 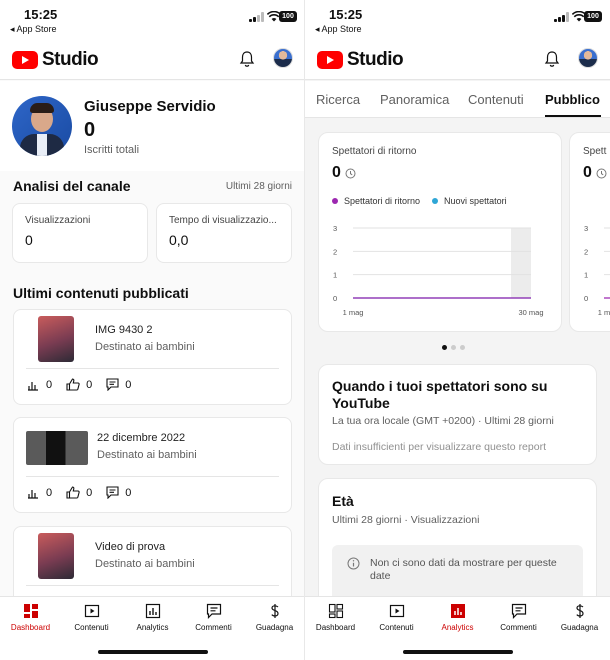 What do you see at coordinates (89, 384) in the screenshot?
I see `likes-count: 0` at bounding box center [89, 384].